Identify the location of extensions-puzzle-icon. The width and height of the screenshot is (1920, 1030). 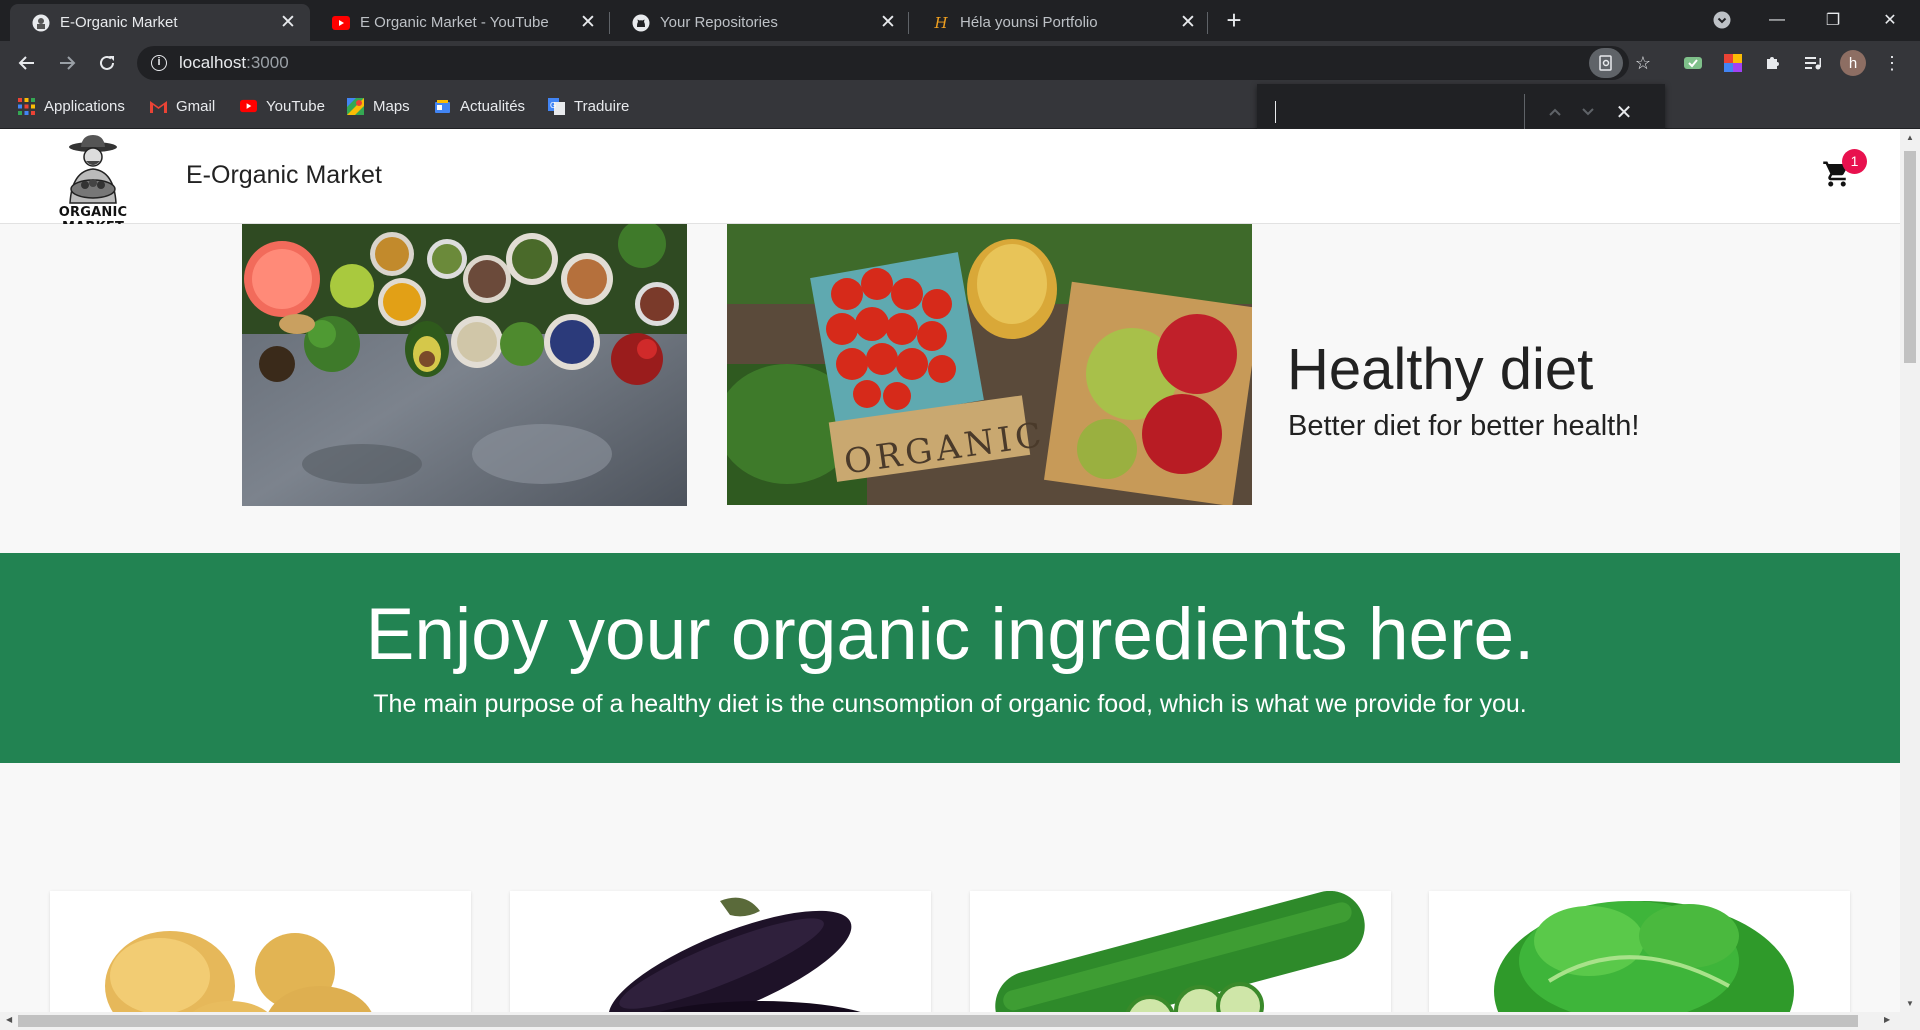
(1773, 63).